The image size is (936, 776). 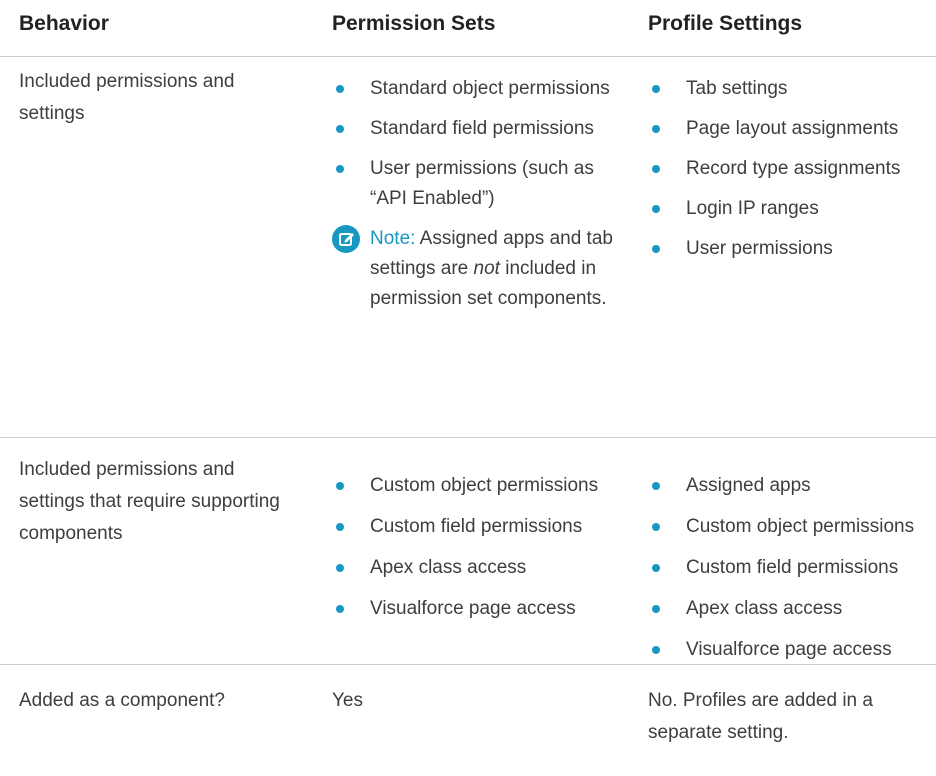 I want to click on behavior-cell: Included permissions and settings, so click(x=127, y=97).